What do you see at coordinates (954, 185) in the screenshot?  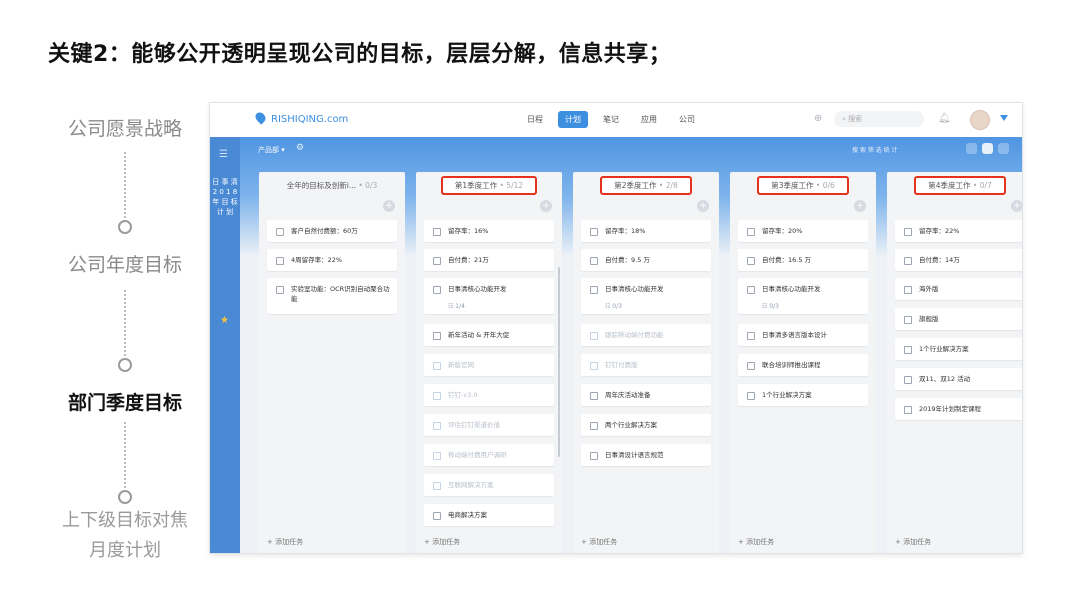 I see `column-title: 第4季度工作 • 0/7` at bounding box center [954, 185].